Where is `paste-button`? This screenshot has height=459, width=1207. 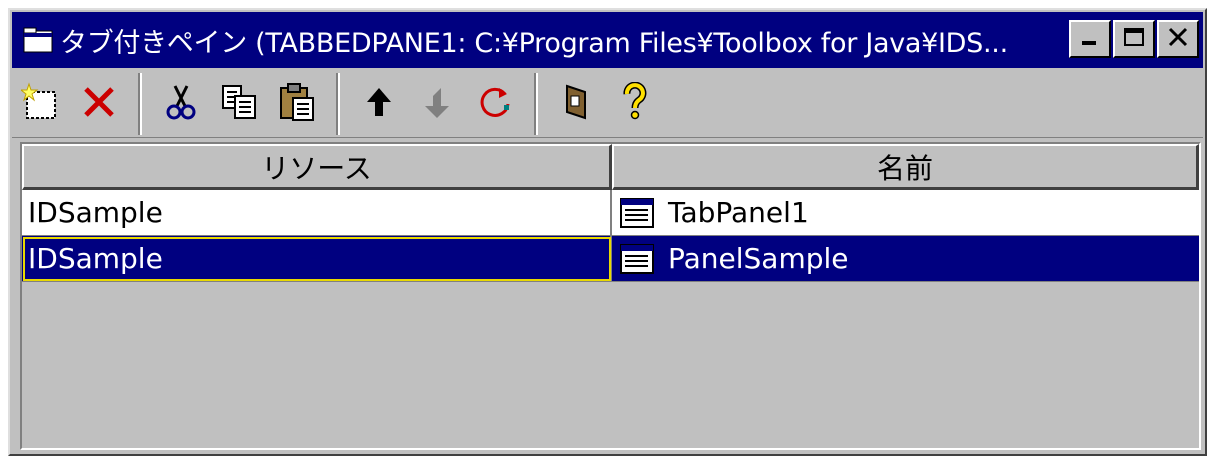 paste-button is located at coordinates (297, 104).